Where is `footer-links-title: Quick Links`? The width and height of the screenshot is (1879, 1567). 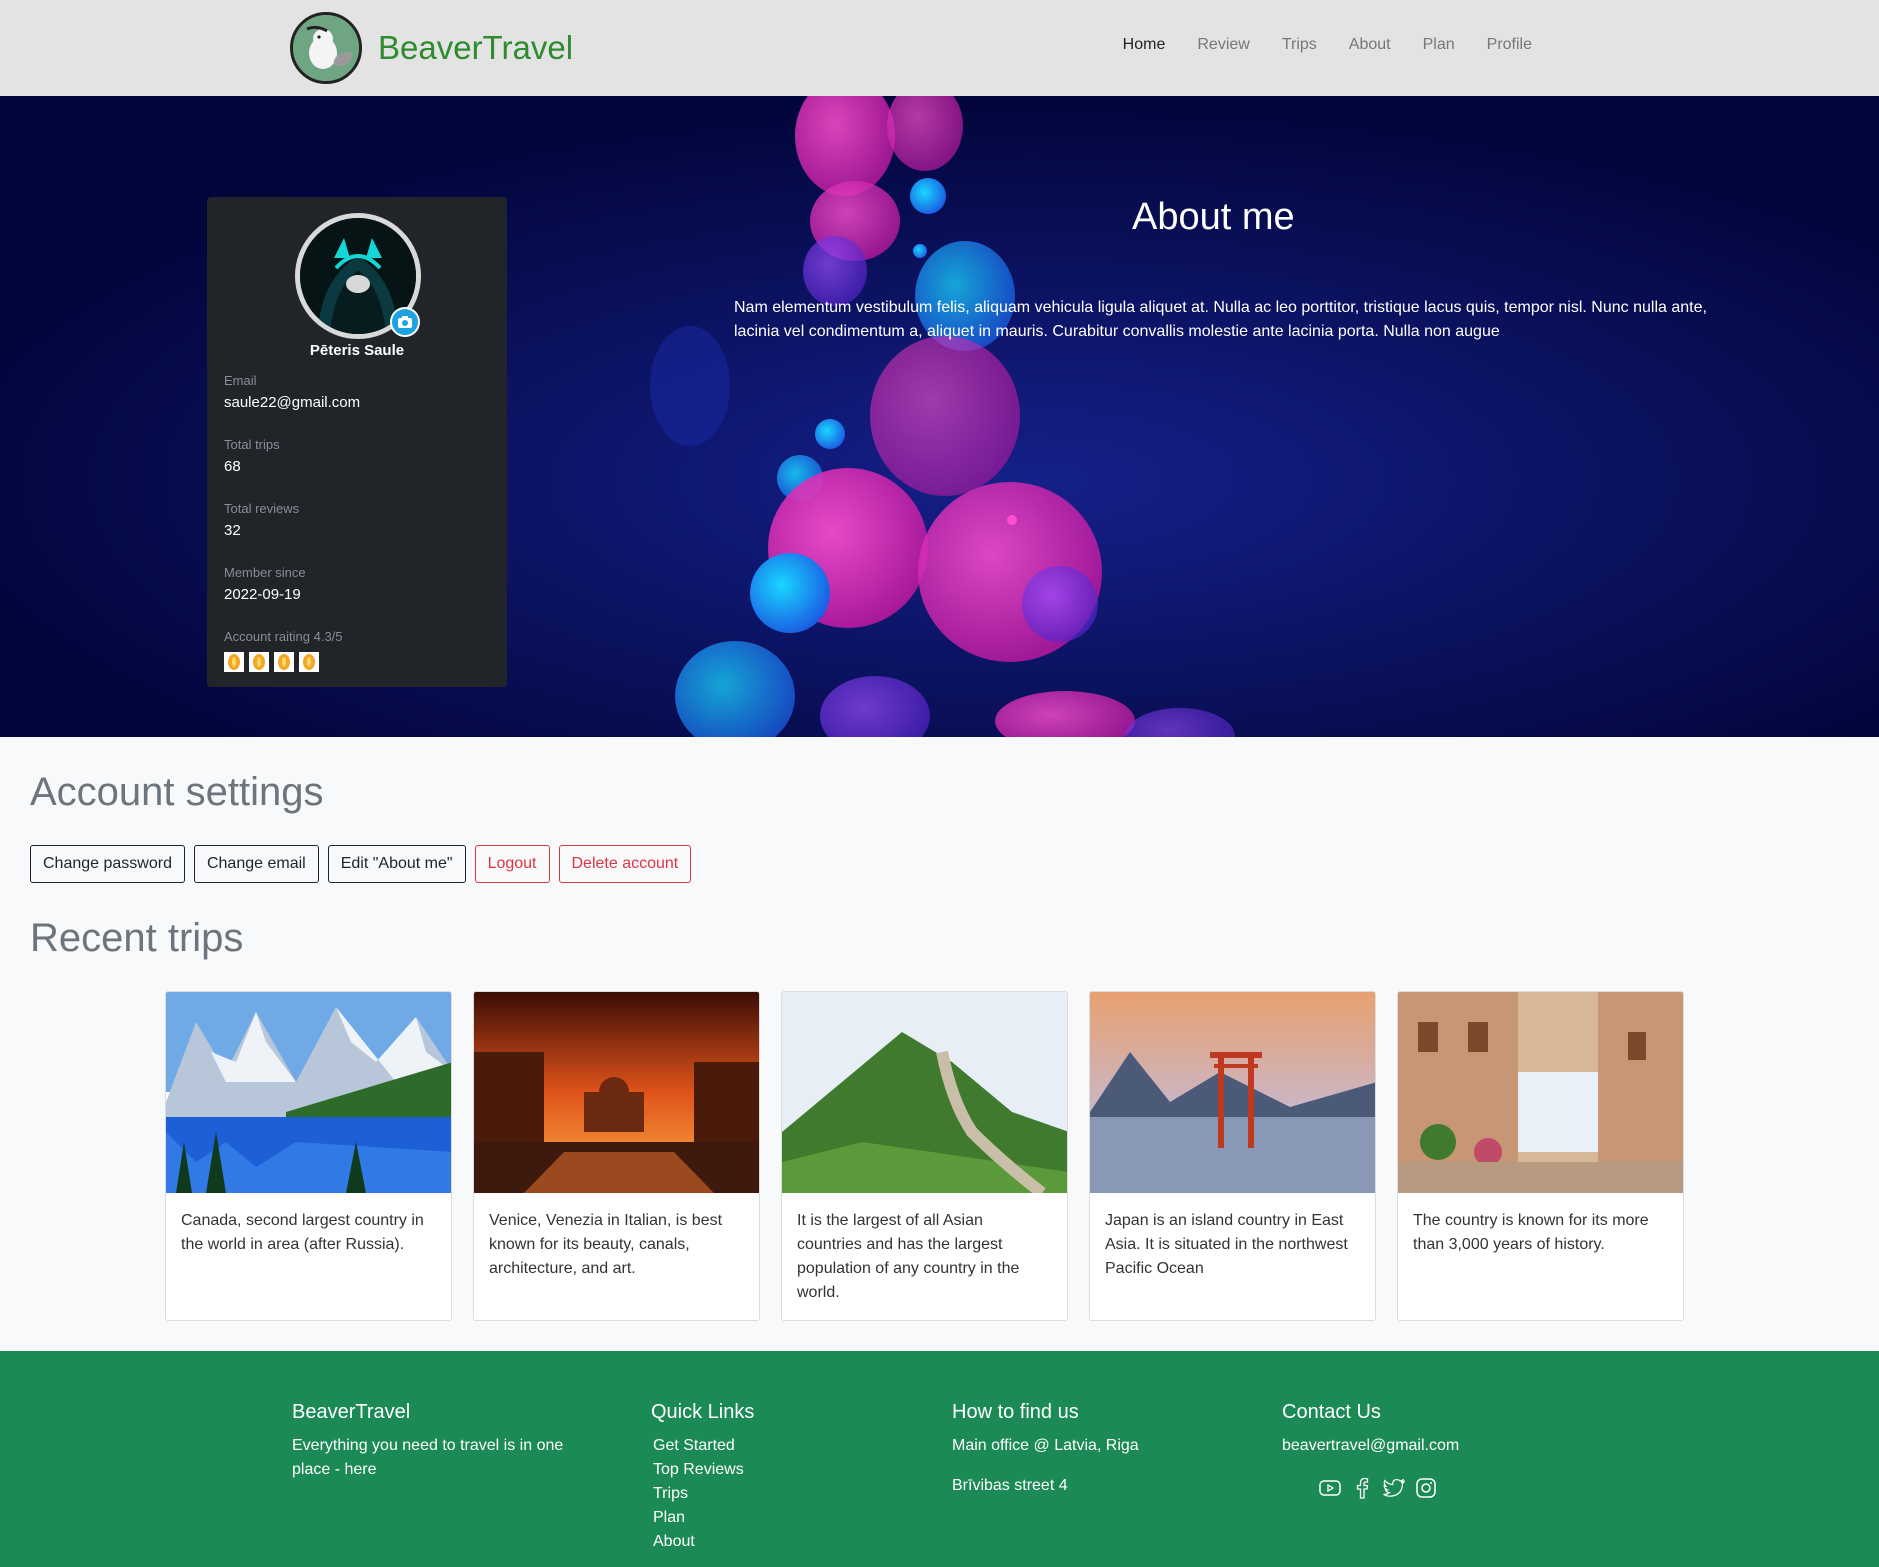
footer-links-title: Quick Links is located at coordinates (703, 1412).